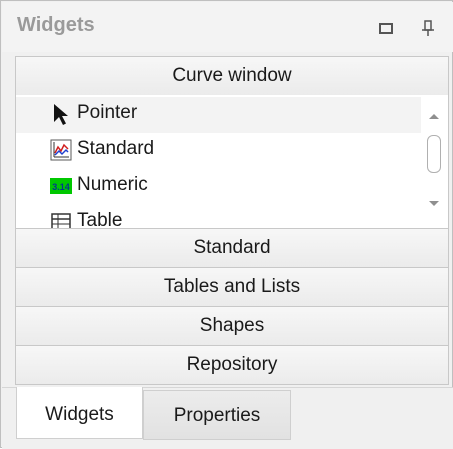  I want to click on numeric-icon: 3.14, so click(61, 186).